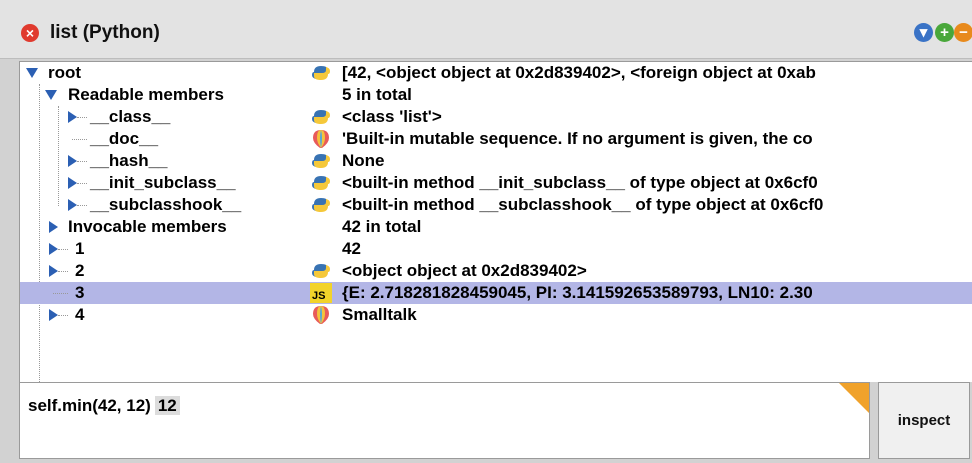 The width and height of the screenshot is (972, 463). What do you see at coordinates (166, 204) in the screenshot?
I see `tree-row-label: __subclasshook__` at bounding box center [166, 204].